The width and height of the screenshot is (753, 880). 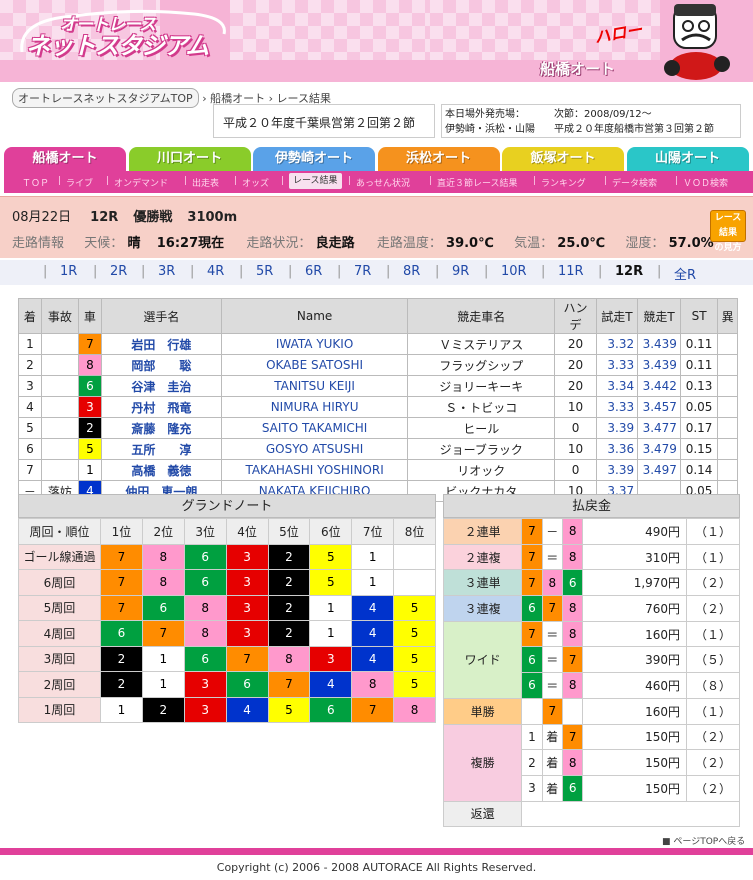 I want to click on venue-tab: 船橋オート, so click(x=65, y=159).